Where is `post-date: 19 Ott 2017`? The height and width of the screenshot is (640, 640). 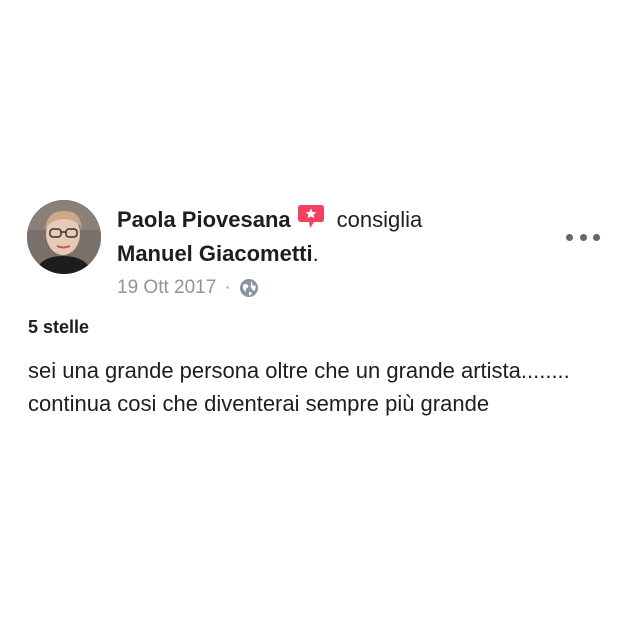
post-date: 19 Ott 2017 is located at coordinates (166, 288).